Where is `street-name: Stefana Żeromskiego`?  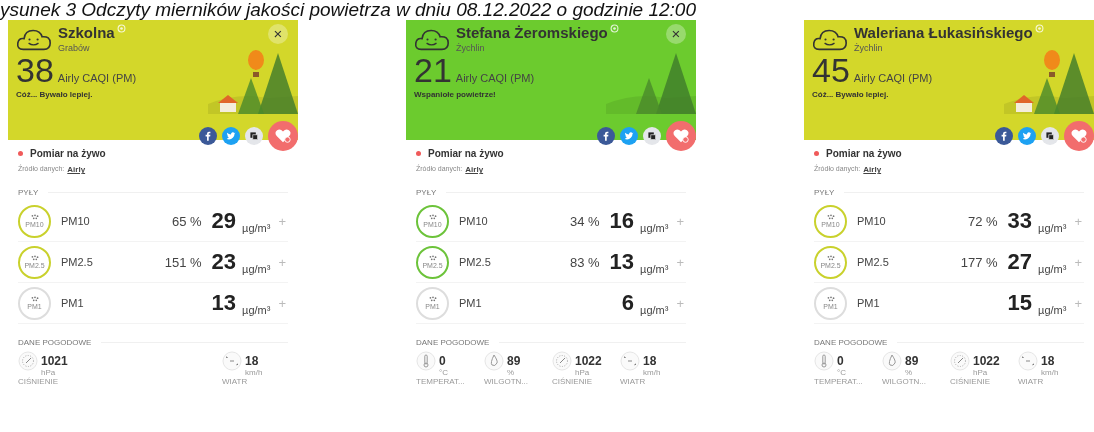
street-name: Stefana Żeromskiego is located at coordinates (532, 32).